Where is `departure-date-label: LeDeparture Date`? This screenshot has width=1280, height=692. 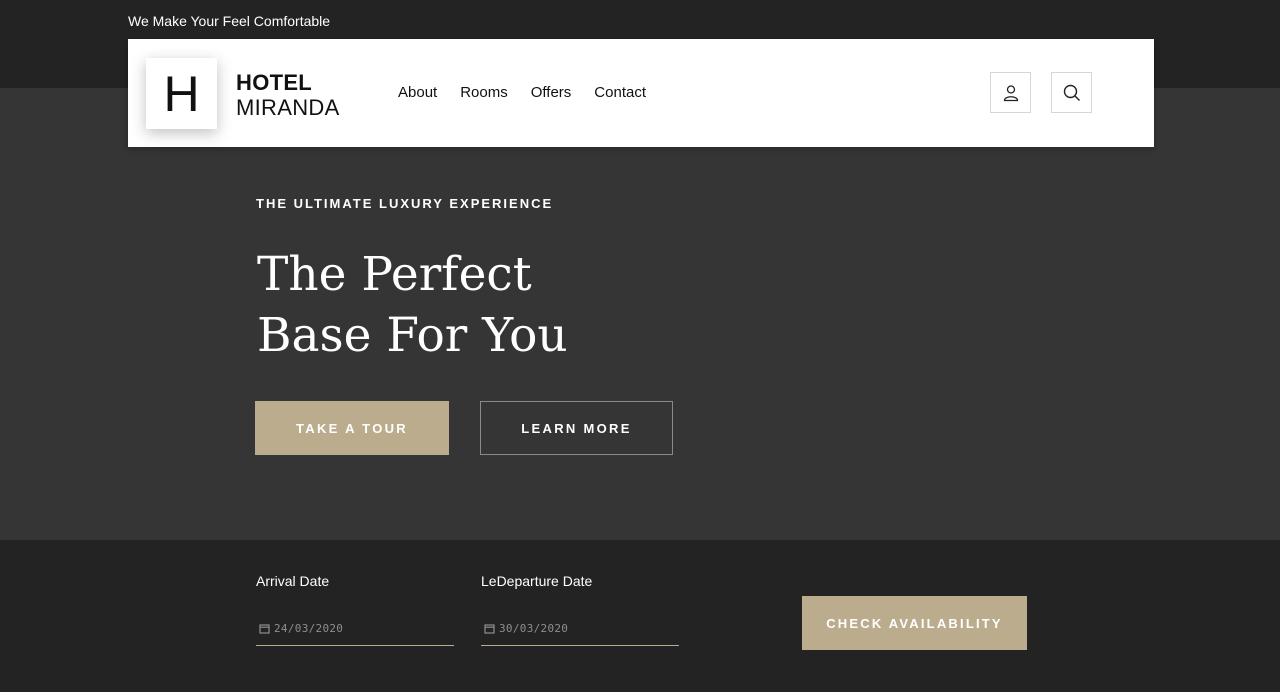
departure-date-label: LeDeparture Date is located at coordinates (537, 581).